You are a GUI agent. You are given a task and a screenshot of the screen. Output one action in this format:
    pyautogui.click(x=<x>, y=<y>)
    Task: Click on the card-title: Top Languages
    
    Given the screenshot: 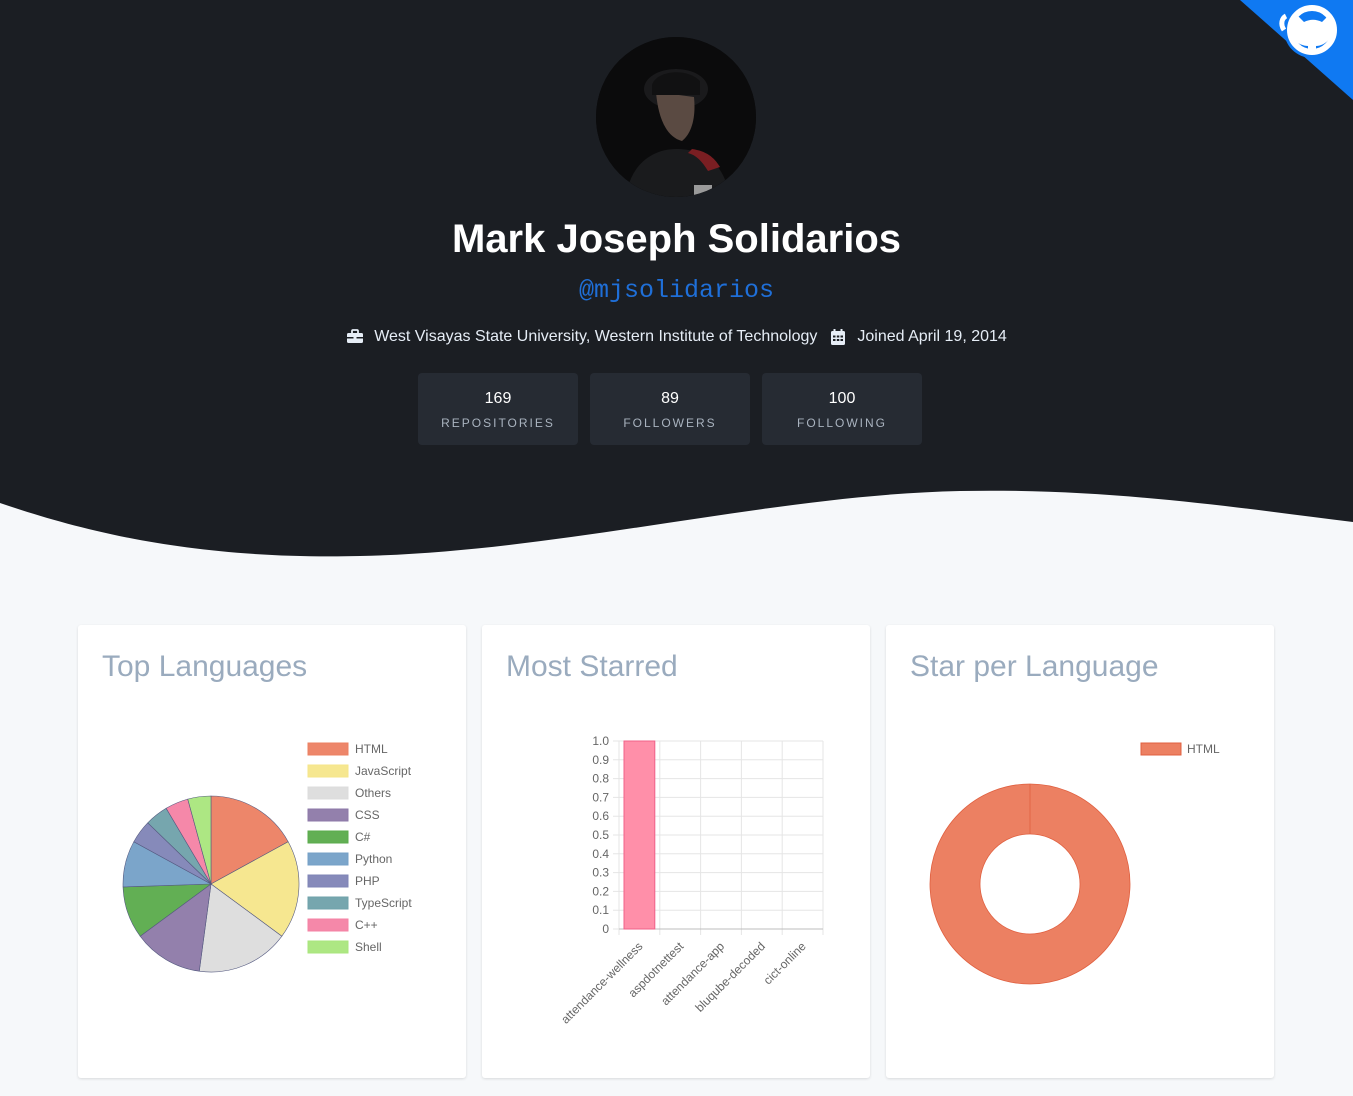 What is the action you would take?
    pyautogui.click(x=205, y=666)
    